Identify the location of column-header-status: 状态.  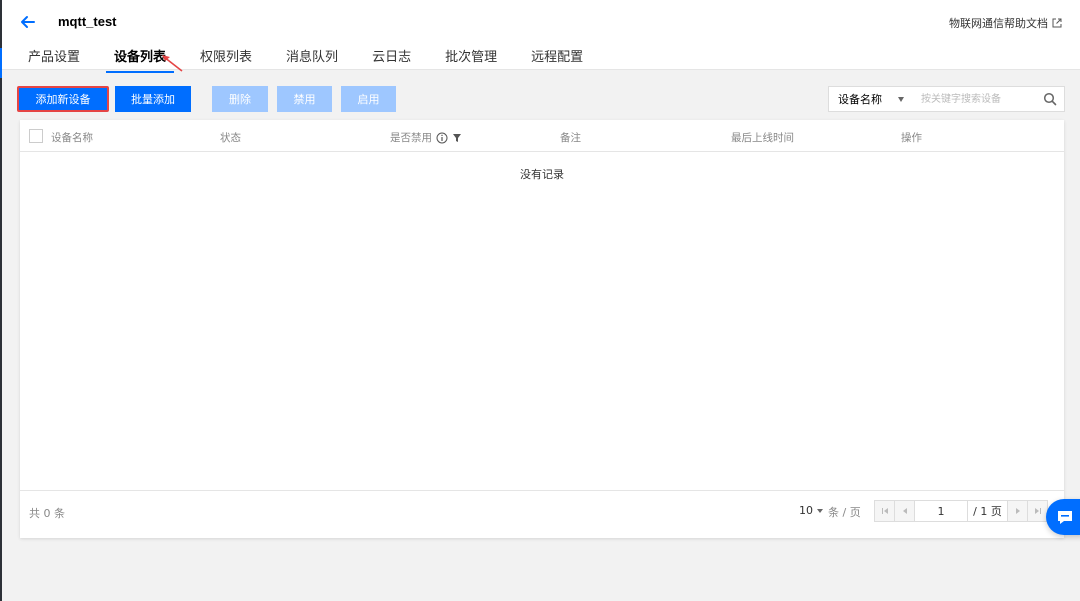
(230, 137).